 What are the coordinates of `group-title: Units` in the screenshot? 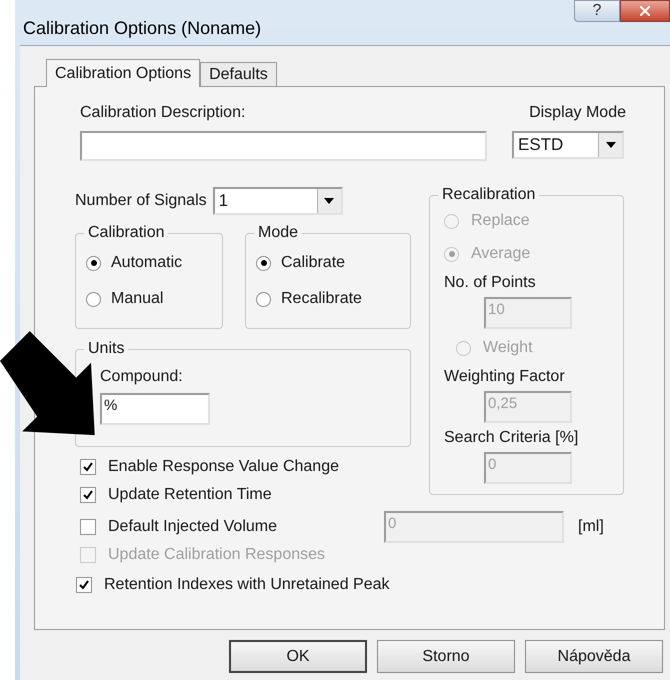 It's located at (106, 349).